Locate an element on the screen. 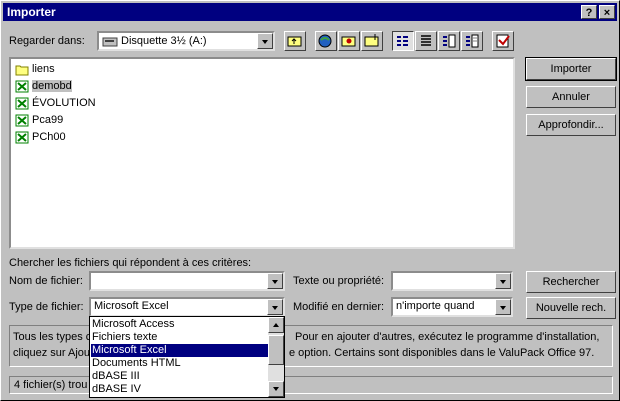 This screenshot has width=620, height=401. details-view-button is located at coordinates (426, 41).